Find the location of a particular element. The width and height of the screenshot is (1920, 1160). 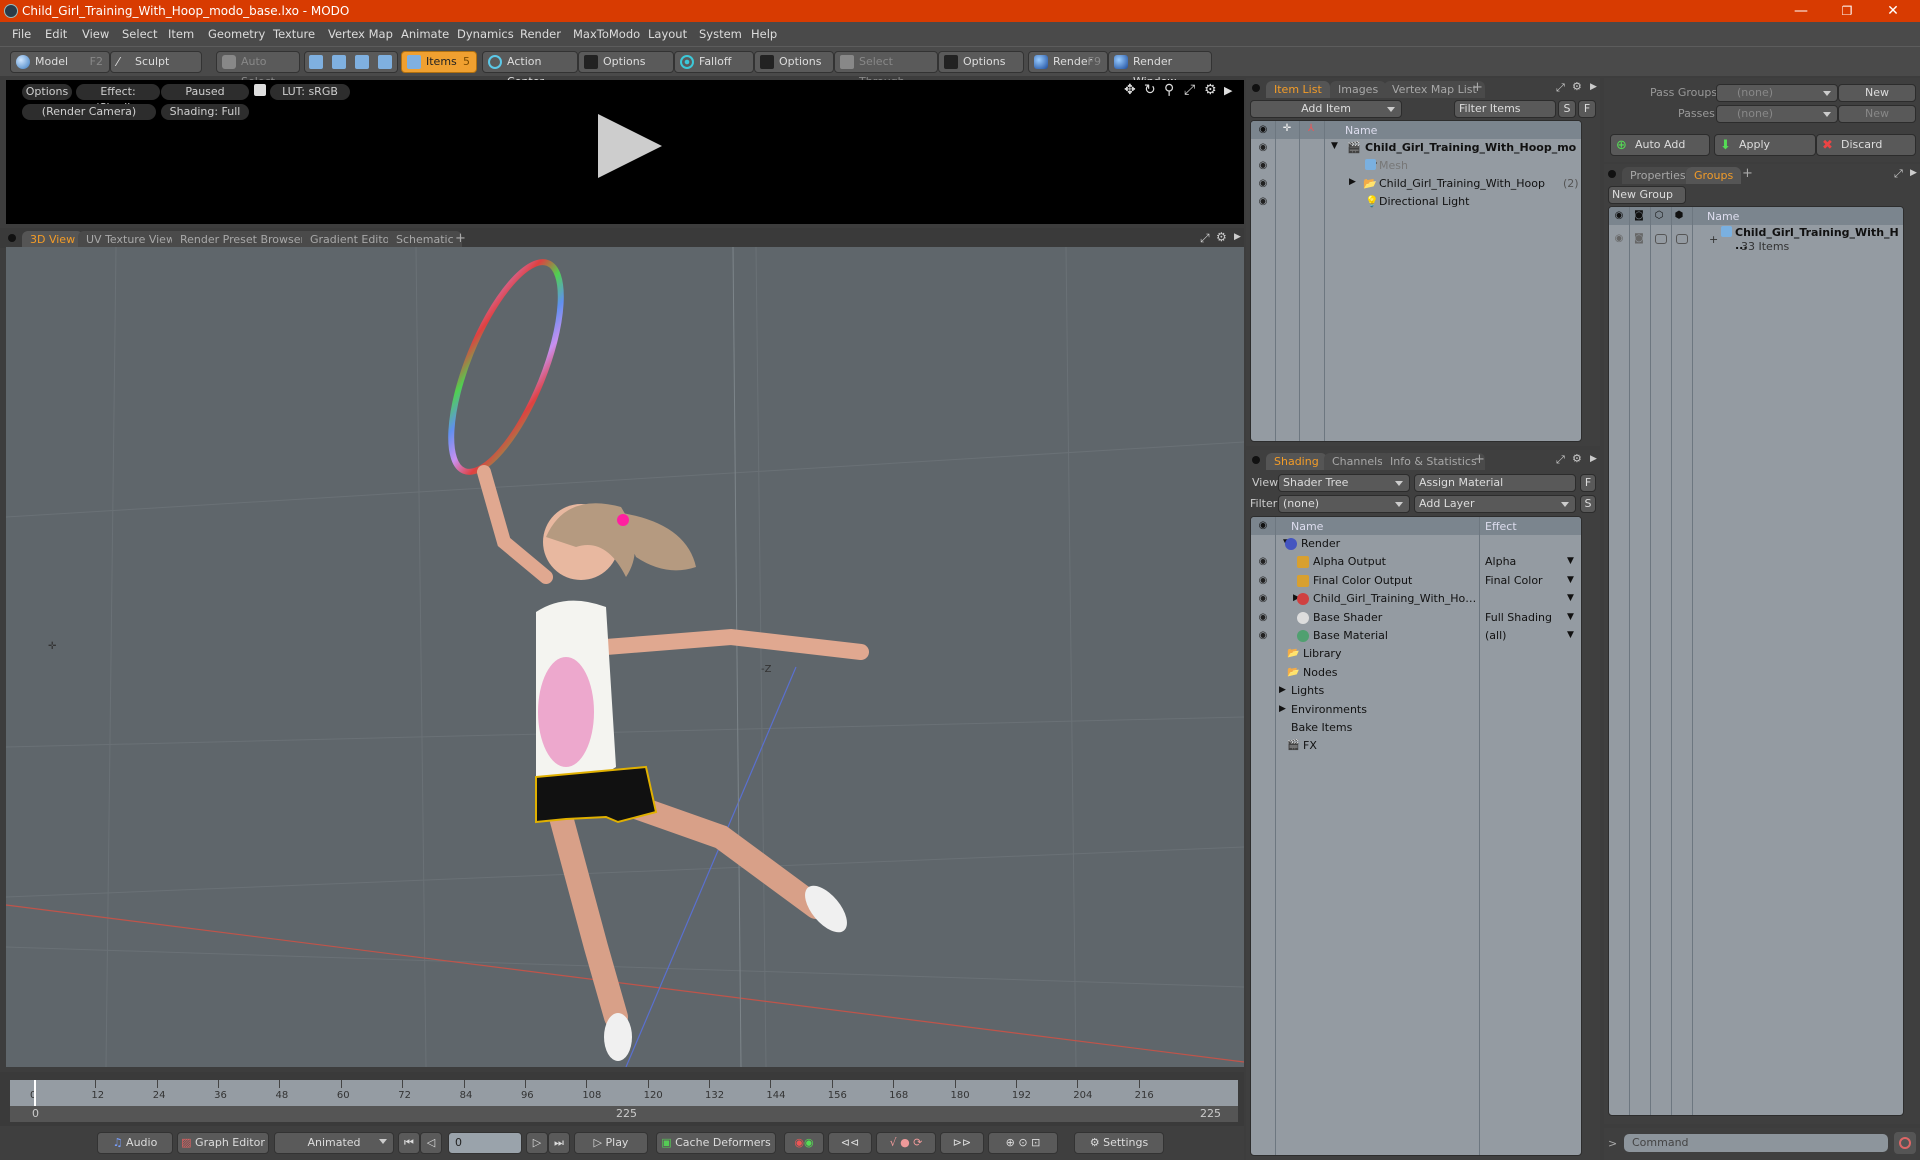

sculpt-button: ⁄ Sculpt is located at coordinates (156, 62).